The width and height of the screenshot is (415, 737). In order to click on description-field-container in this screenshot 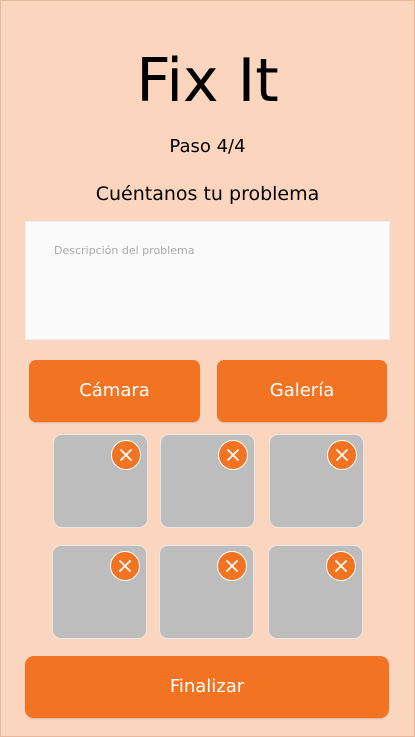, I will do `click(207, 280)`.